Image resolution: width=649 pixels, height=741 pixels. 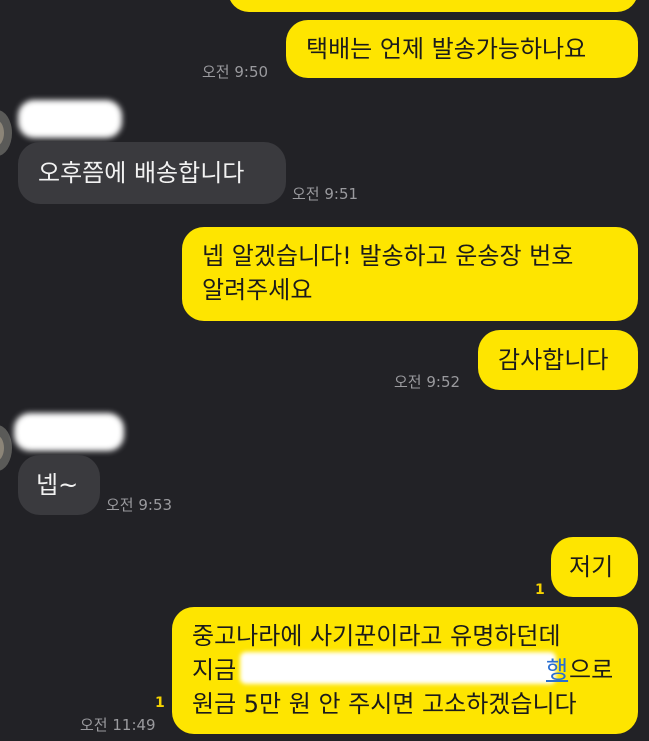 I want to click on message-text-line: 원금 5만 원 안 주시면 고소하겠습니다, so click(x=384, y=704).